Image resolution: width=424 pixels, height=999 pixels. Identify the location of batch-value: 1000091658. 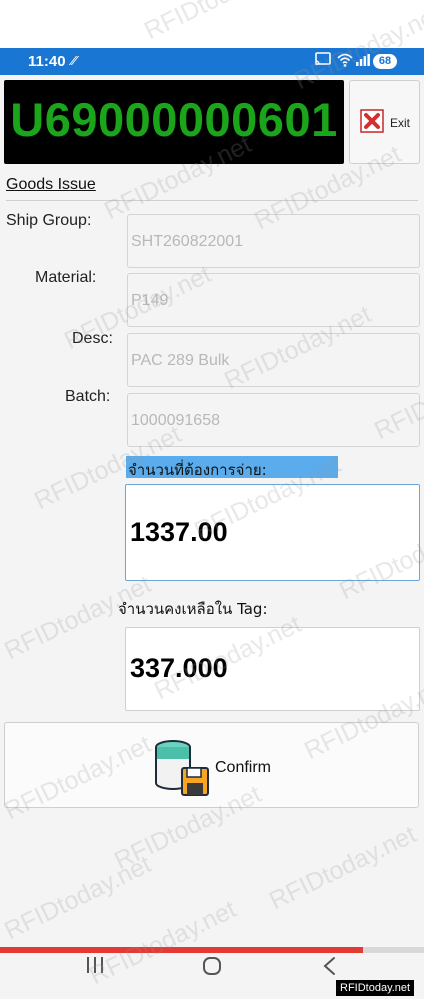
(175, 420).